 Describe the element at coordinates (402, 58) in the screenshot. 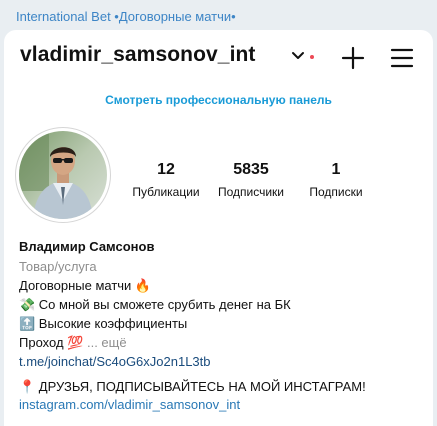

I see `hamburger-menu-icon` at that location.